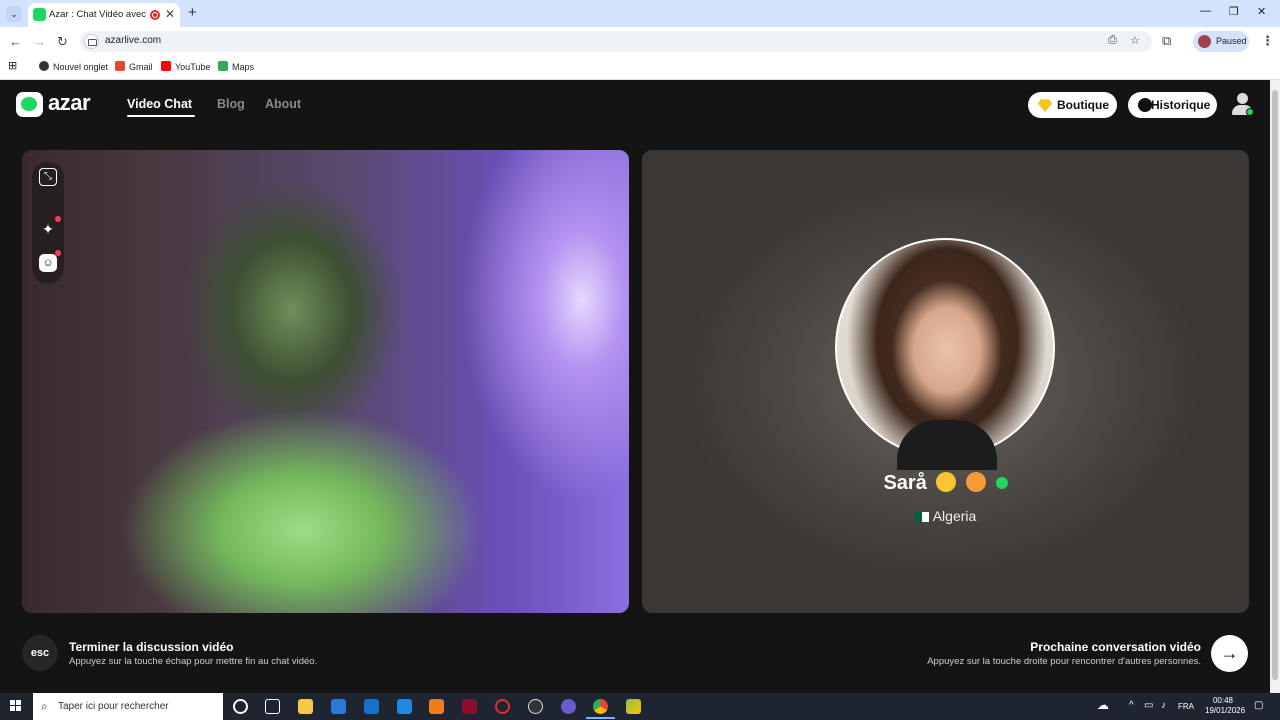 The height and width of the screenshot is (720, 1280). What do you see at coordinates (193, 67) in the screenshot?
I see `bookmark-label: YouTube` at bounding box center [193, 67].